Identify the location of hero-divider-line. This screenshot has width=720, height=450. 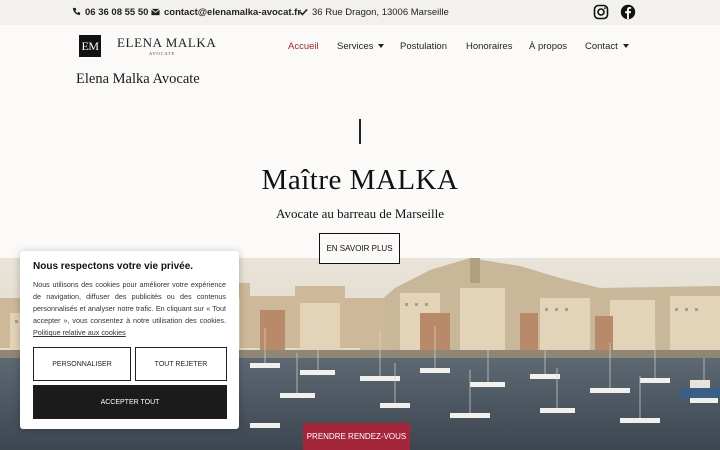
(360, 131).